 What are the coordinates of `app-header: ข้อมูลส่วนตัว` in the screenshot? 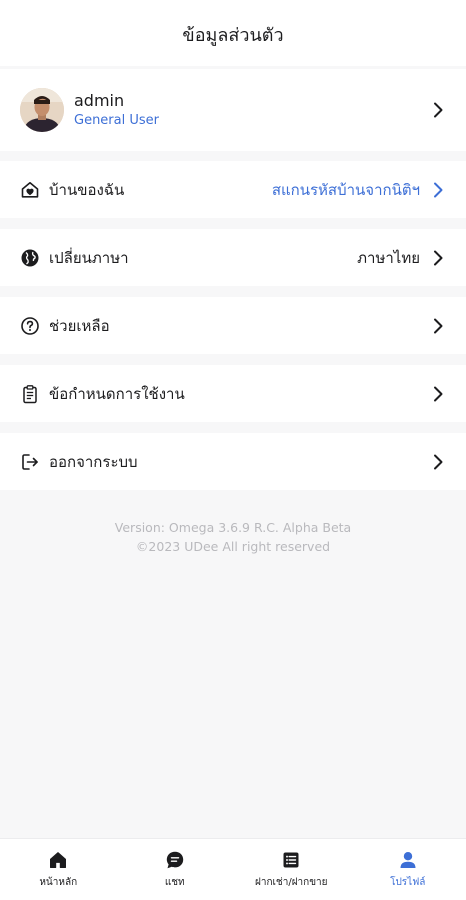 It's located at (233, 33).